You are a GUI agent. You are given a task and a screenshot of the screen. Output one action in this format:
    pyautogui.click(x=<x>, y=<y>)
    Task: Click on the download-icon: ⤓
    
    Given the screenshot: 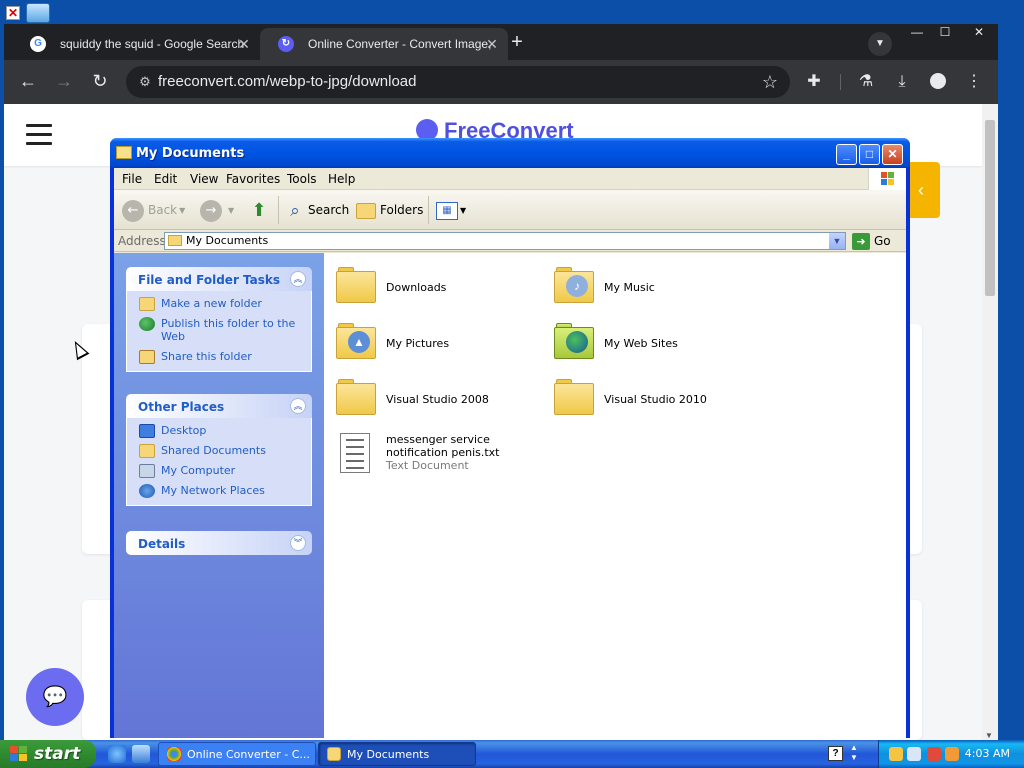 What is the action you would take?
    pyautogui.click(x=902, y=82)
    